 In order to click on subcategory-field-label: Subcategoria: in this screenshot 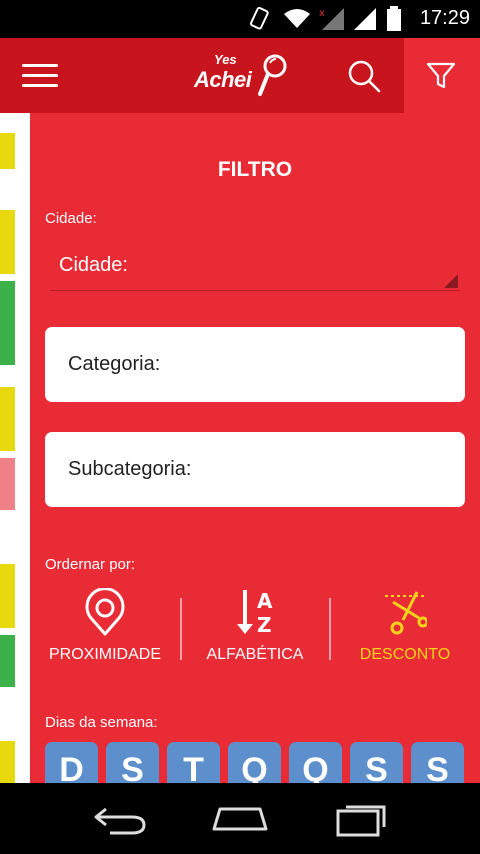, I will do `click(130, 469)`.